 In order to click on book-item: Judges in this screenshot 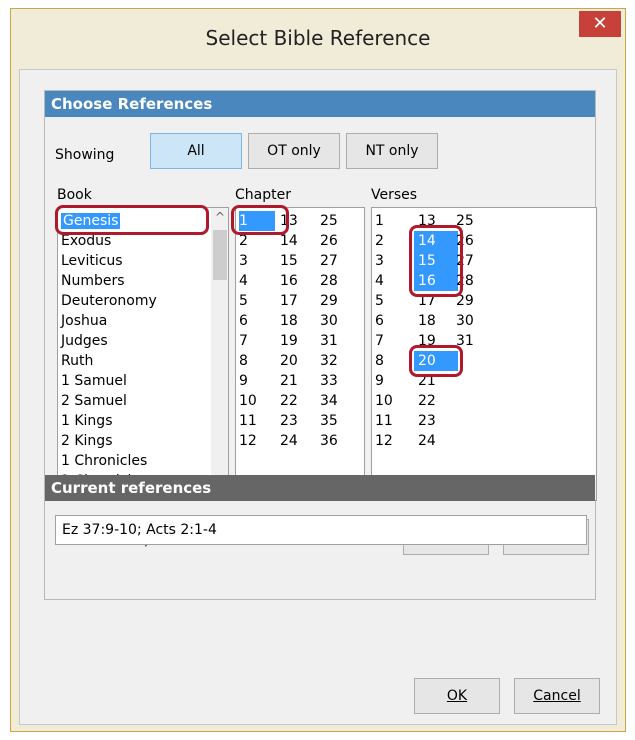, I will do `click(84, 341)`.